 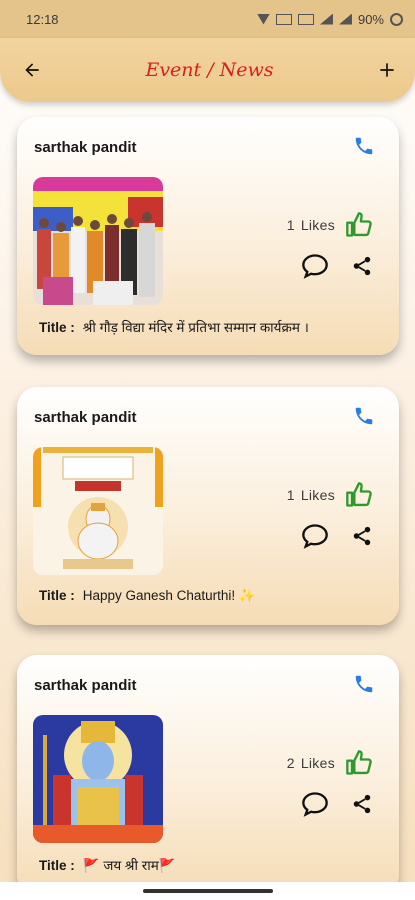 What do you see at coordinates (396, 19) in the screenshot?
I see `battery-icon` at bounding box center [396, 19].